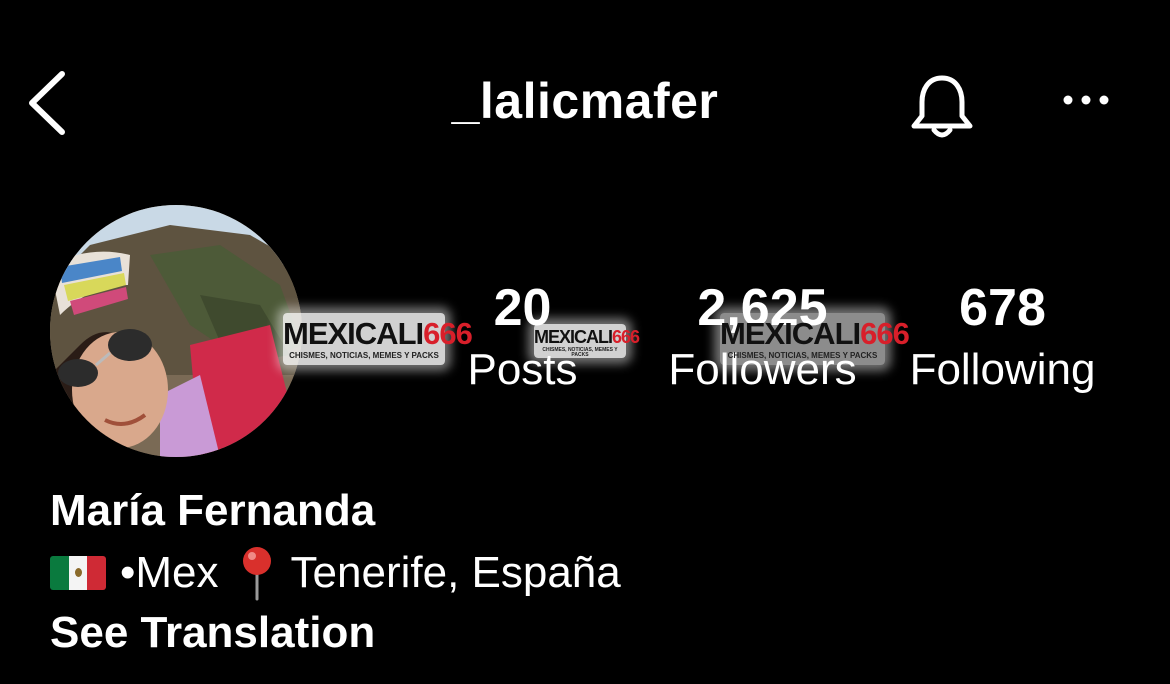 The image size is (1170, 684). I want to click on following-count: 678 Following, so click(1002, 339).